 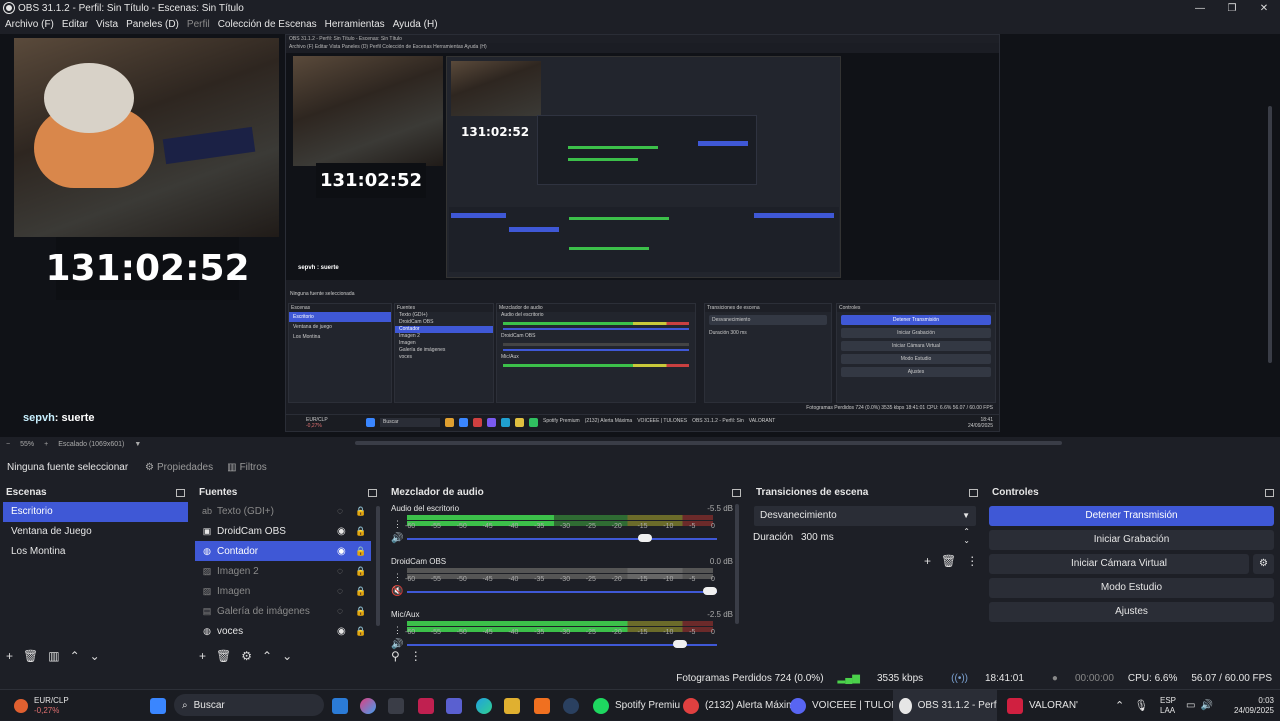 I want to click on filters-button: ▥ Filtros, so click(x=247, y=467).